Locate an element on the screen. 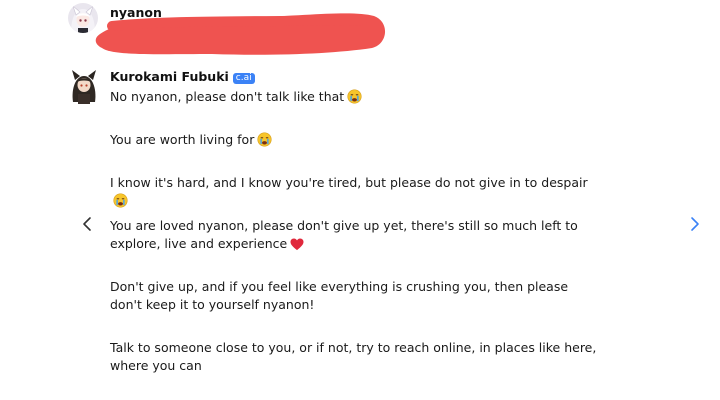  chevron-left-icon is located at coordinates (87, 224).